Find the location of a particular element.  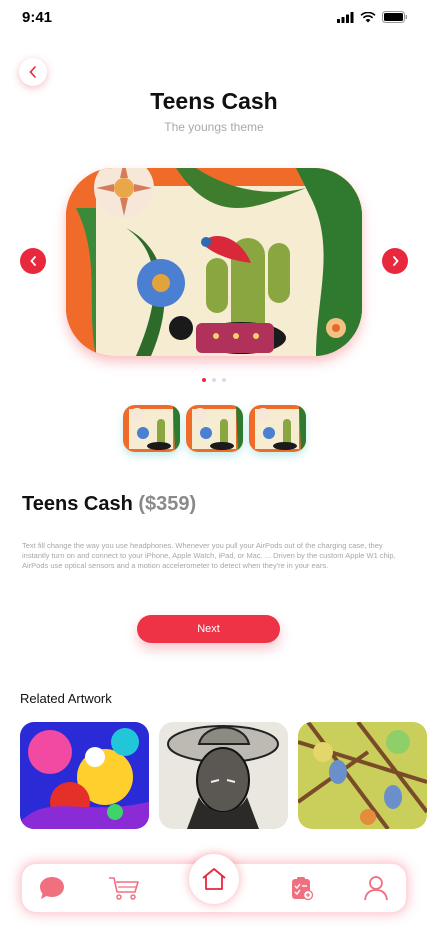

product-price: ($359) is located at coordinates (167, 504).